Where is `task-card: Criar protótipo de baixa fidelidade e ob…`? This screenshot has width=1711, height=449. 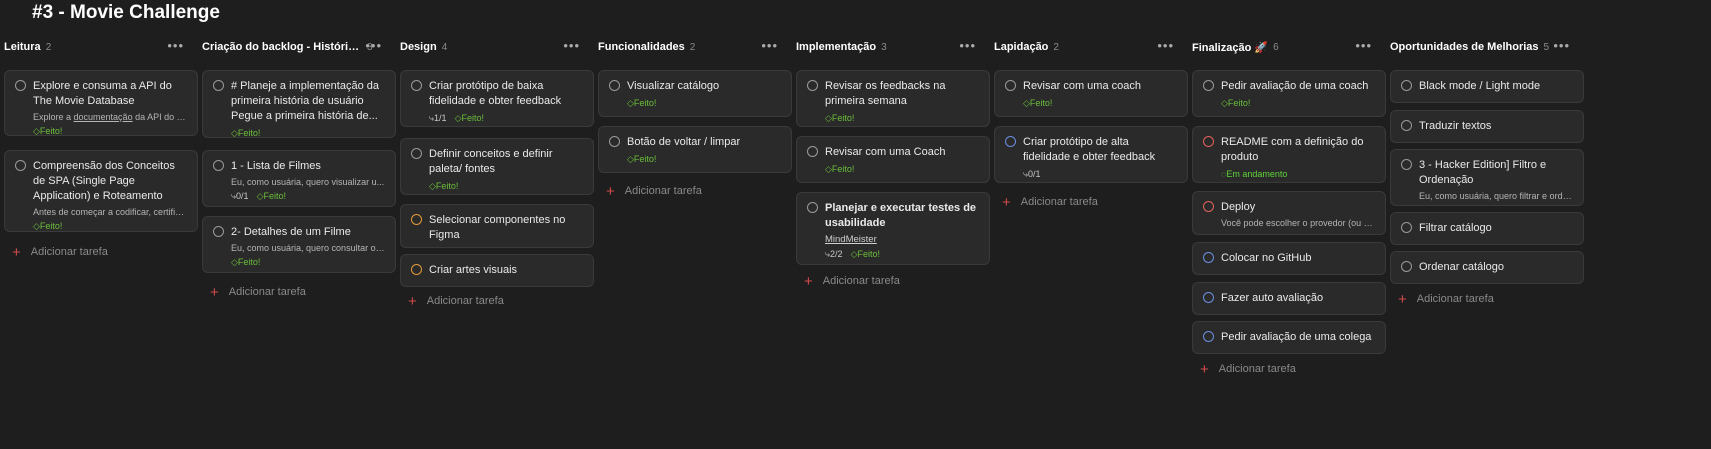
task-card: Criar protótipo de baixa fidelidade e ob… is located at coordinates (497, 98).